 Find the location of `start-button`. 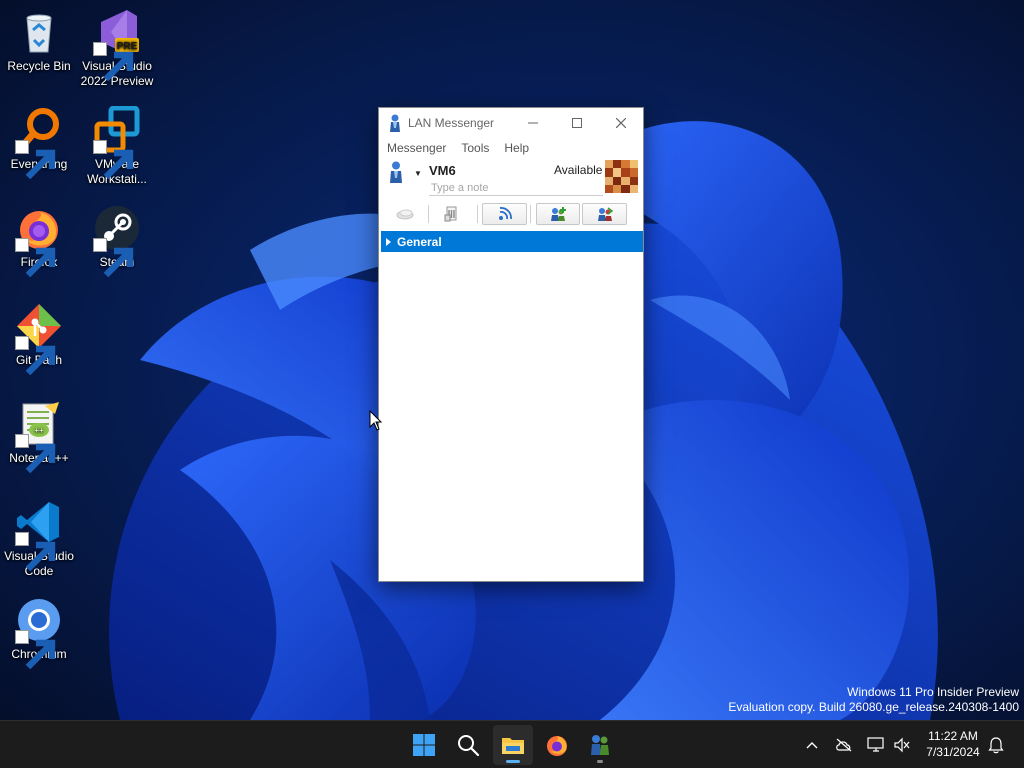

start-button is located at coordinates (424, 745).